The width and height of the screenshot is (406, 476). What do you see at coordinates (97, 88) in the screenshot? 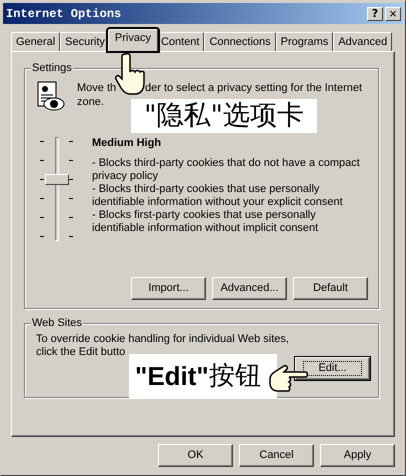
I see `intro-text: Move th` at bounding box center [97, 88].